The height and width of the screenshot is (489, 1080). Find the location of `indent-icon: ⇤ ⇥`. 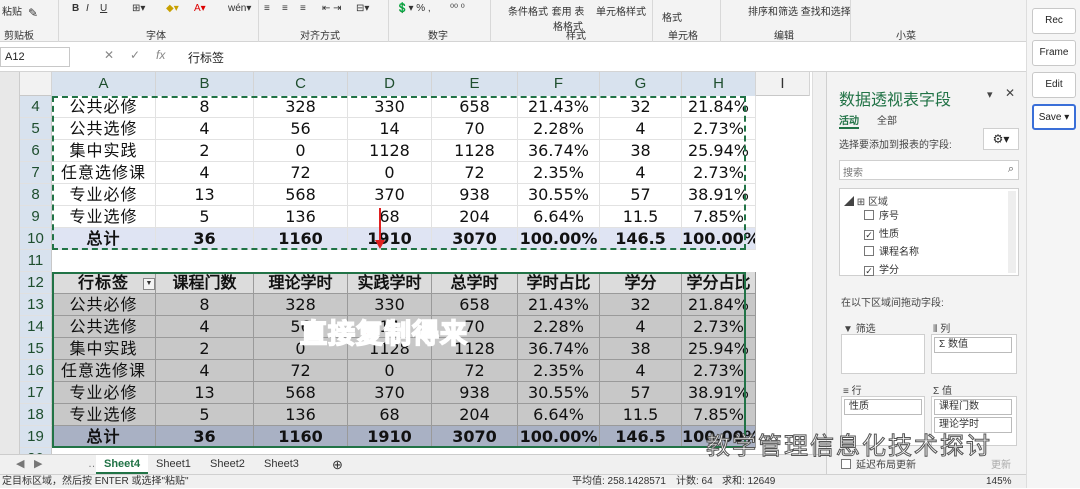

indent-icon: ⇤ ⇥ is located at coordinates (332, 8).